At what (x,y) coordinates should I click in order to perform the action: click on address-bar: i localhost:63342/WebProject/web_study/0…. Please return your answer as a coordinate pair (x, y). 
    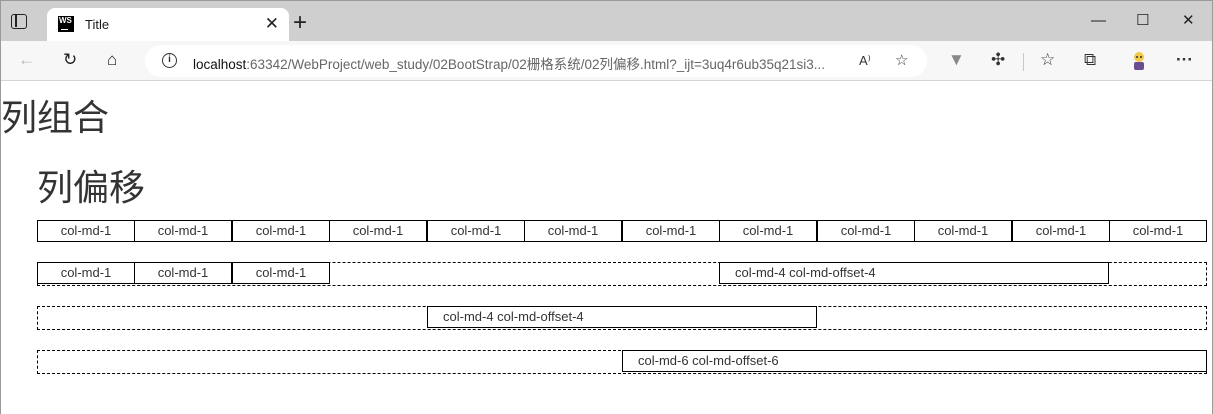
    Looking at the image, I should click on (536, 61).